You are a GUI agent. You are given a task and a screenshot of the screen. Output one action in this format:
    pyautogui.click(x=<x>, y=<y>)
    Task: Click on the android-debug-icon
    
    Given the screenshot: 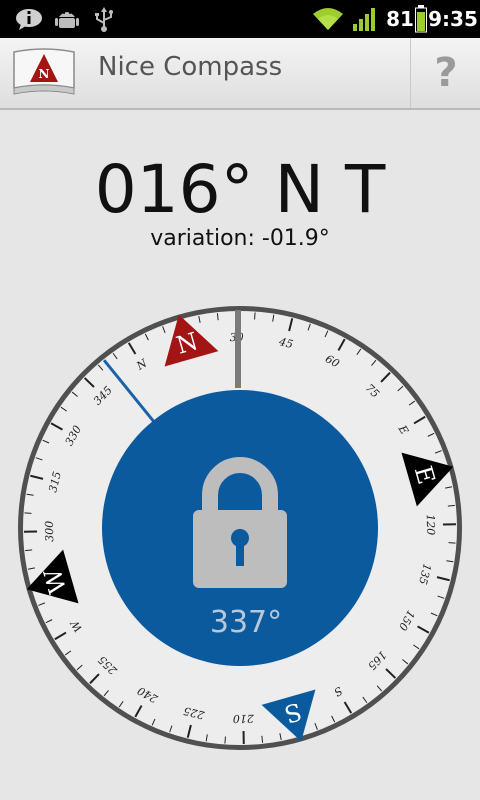 What is the action you would take?
    pyautogui.click(x=67, y=19)
    